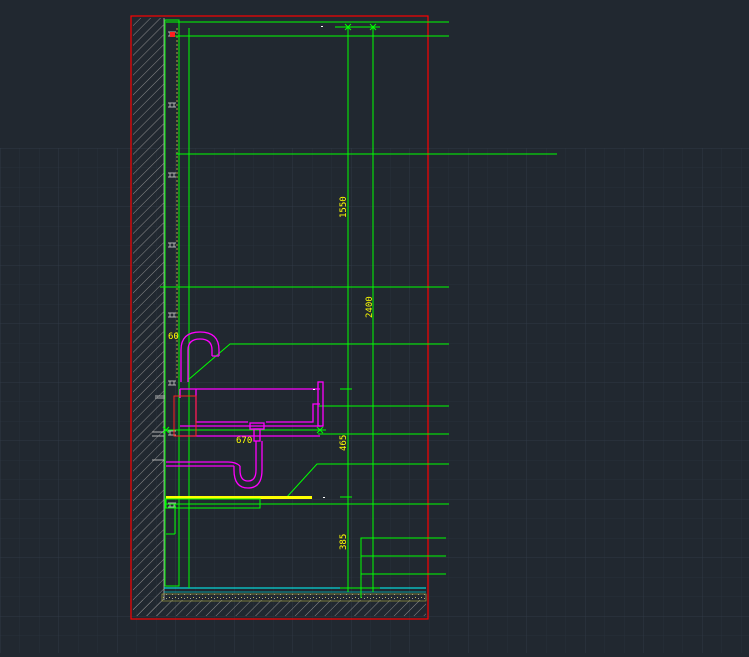 Image resolution: width=749 pixels, height=657 pixels. Describe the element at coordinates (344, 542) in the screenshot. I see `dim-lower-height: 385` at that location.